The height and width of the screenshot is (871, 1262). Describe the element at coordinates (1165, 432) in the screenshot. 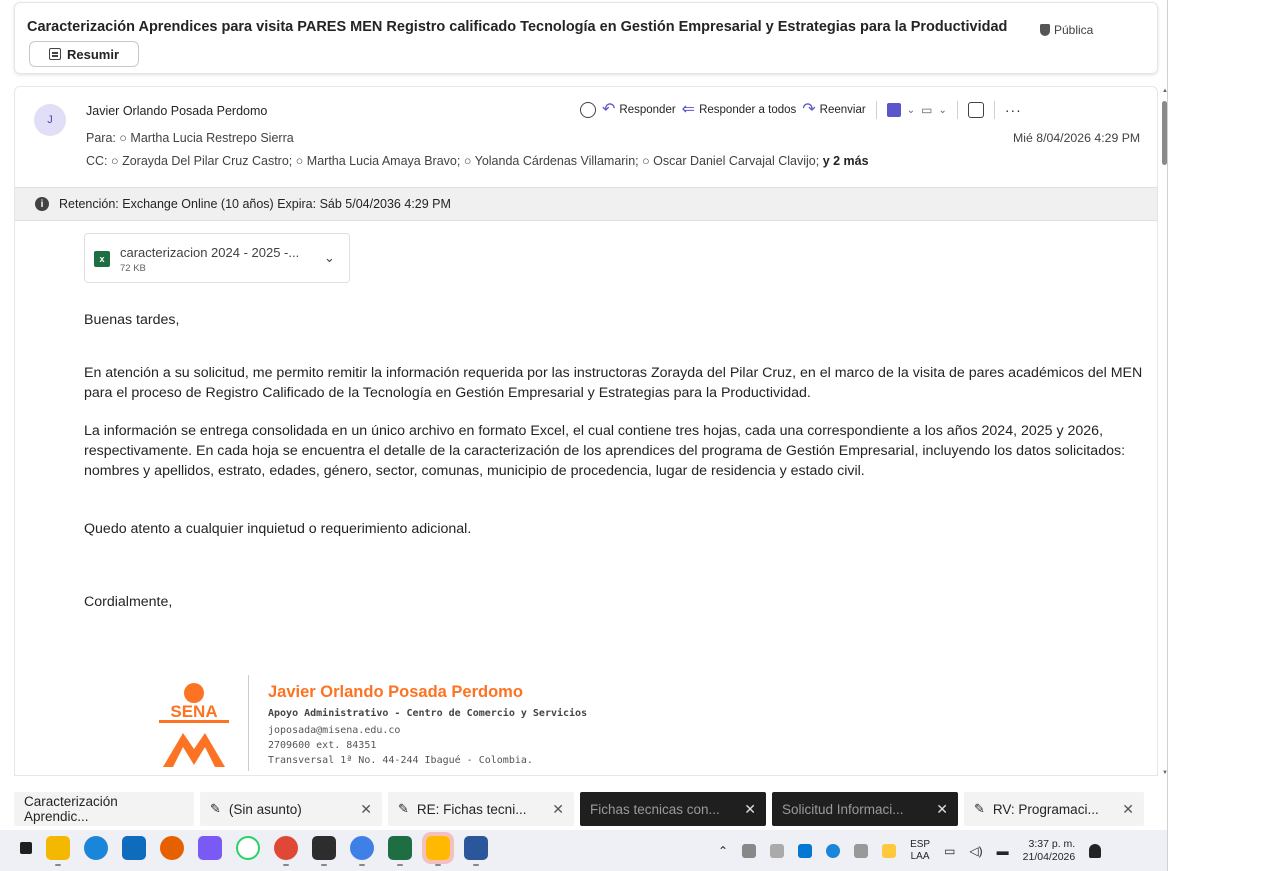

I see `scrollbar: ▲ ▼` at that location.